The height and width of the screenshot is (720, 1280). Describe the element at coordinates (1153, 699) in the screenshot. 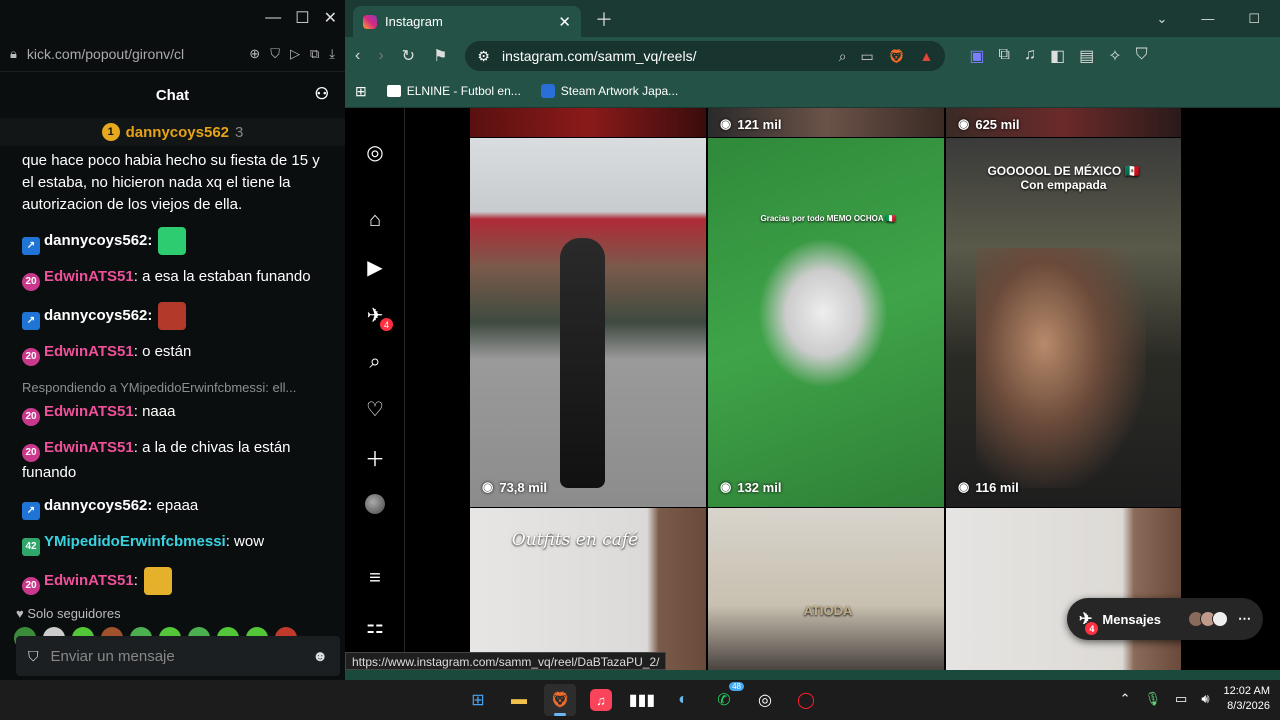

I see `microphone-icon: 🎙︎` at that location.